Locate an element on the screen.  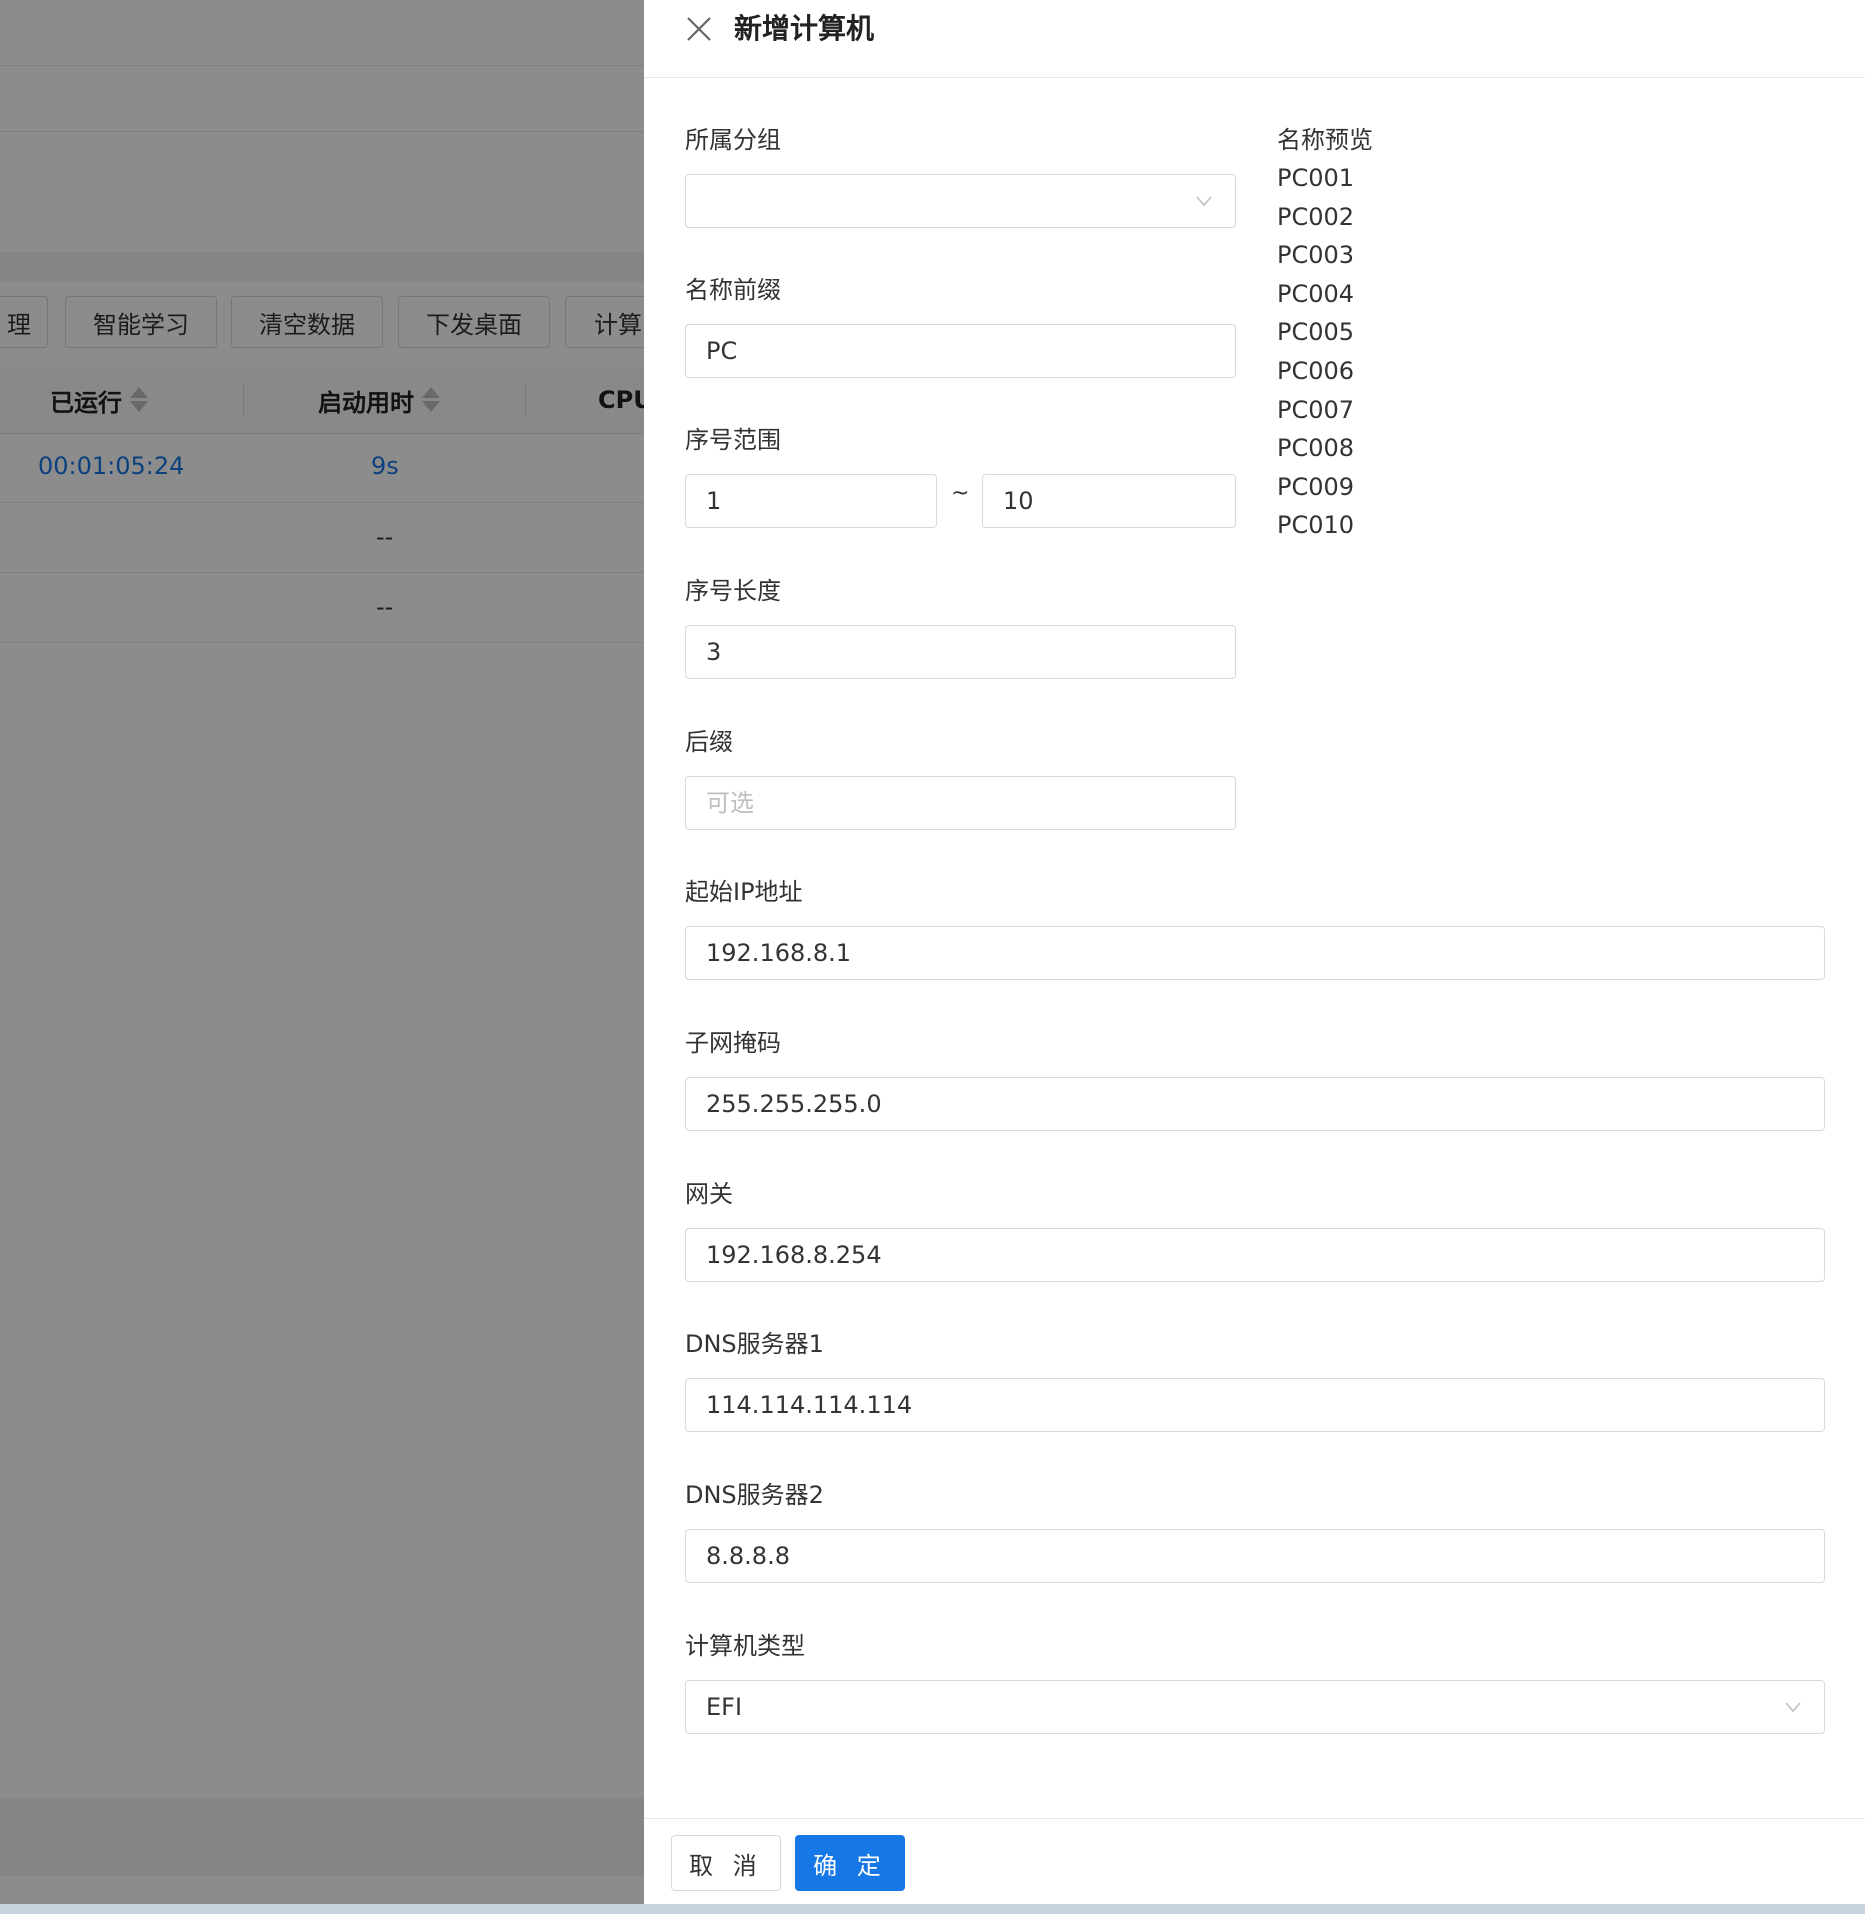
name-preview-item: PC009 is located at coordinates (1316, 486).